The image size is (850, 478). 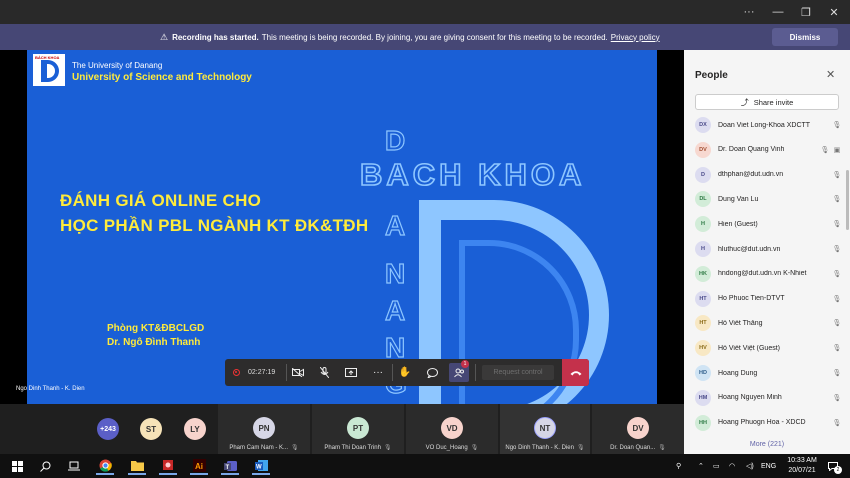 What do you see at coordinates (215, 37) in the screenshot?
I see `banner-bold-text: Recording has started.` at bounding box center [215, 37].